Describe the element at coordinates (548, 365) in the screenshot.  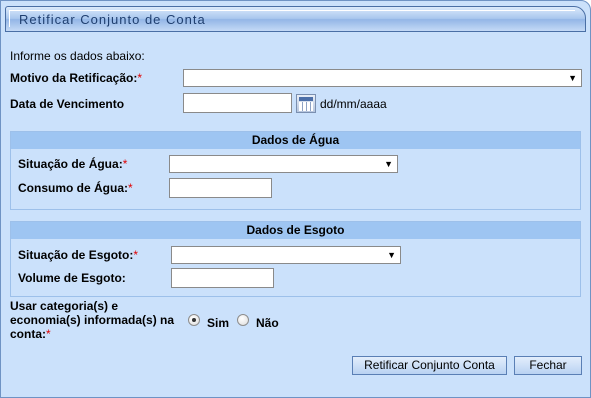
I see `fechar-button: Fechar` at that location.